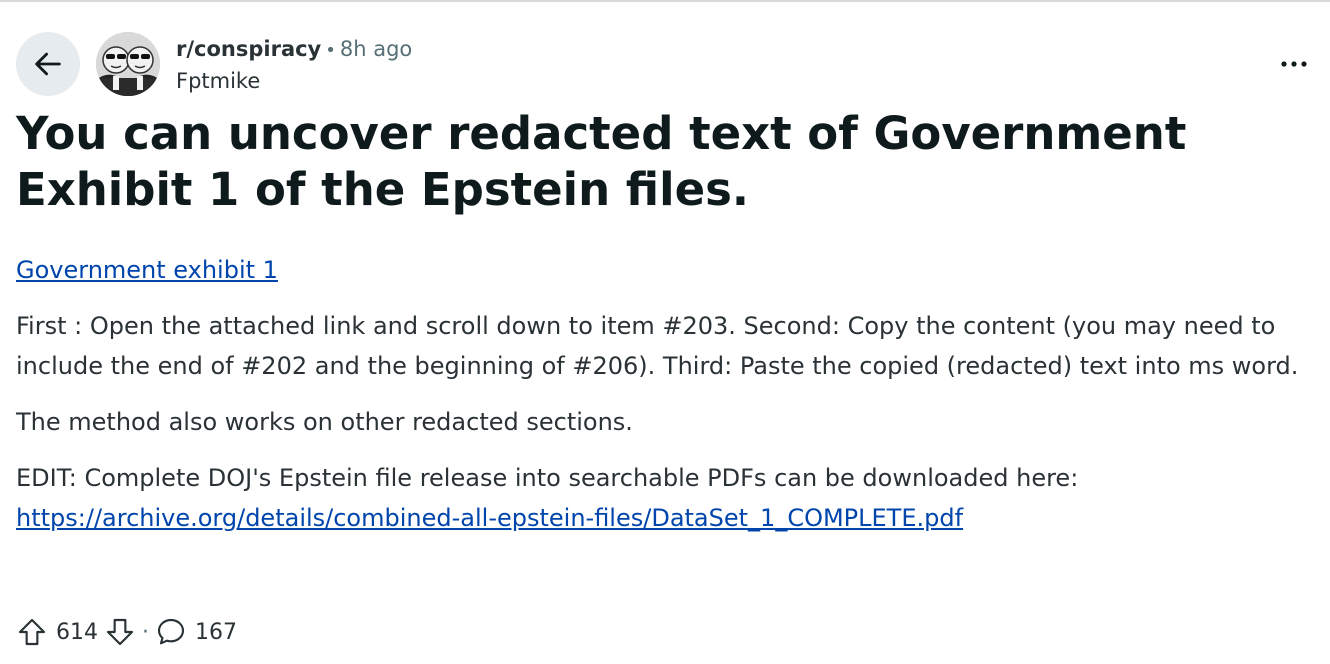  I want to click on comment-bubble-icon, so click(171, 631).